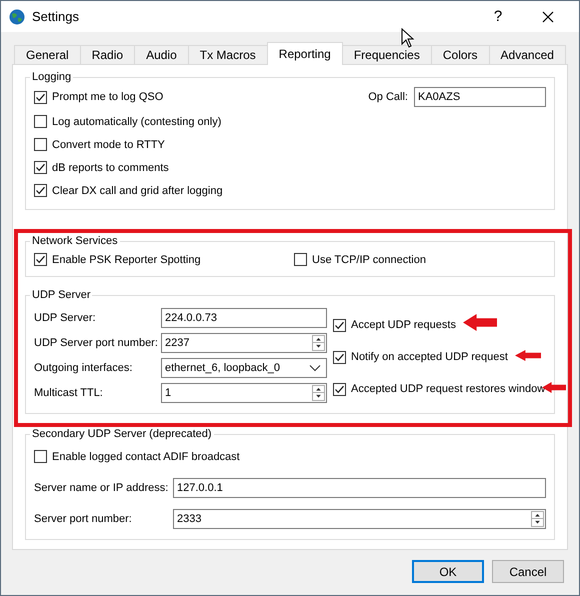 This screenshot has width=580, height=596. I want to click on group-title: UDP Server, so click(61, 295).